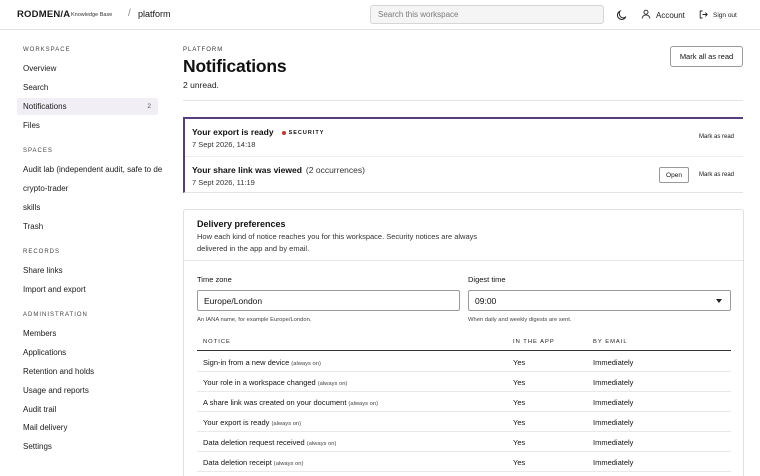  I want to click on timezone-hint: An IANA name, for example Europe/London., so click(254, 320).